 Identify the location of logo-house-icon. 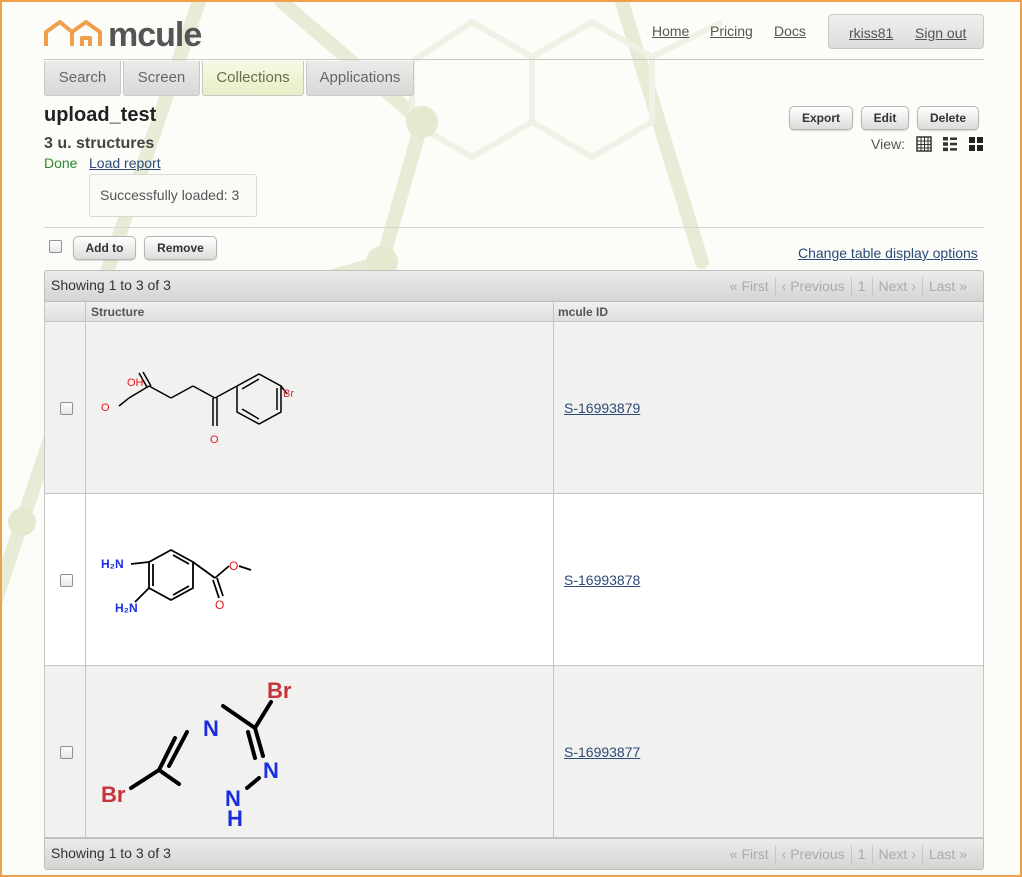
(73, 33).